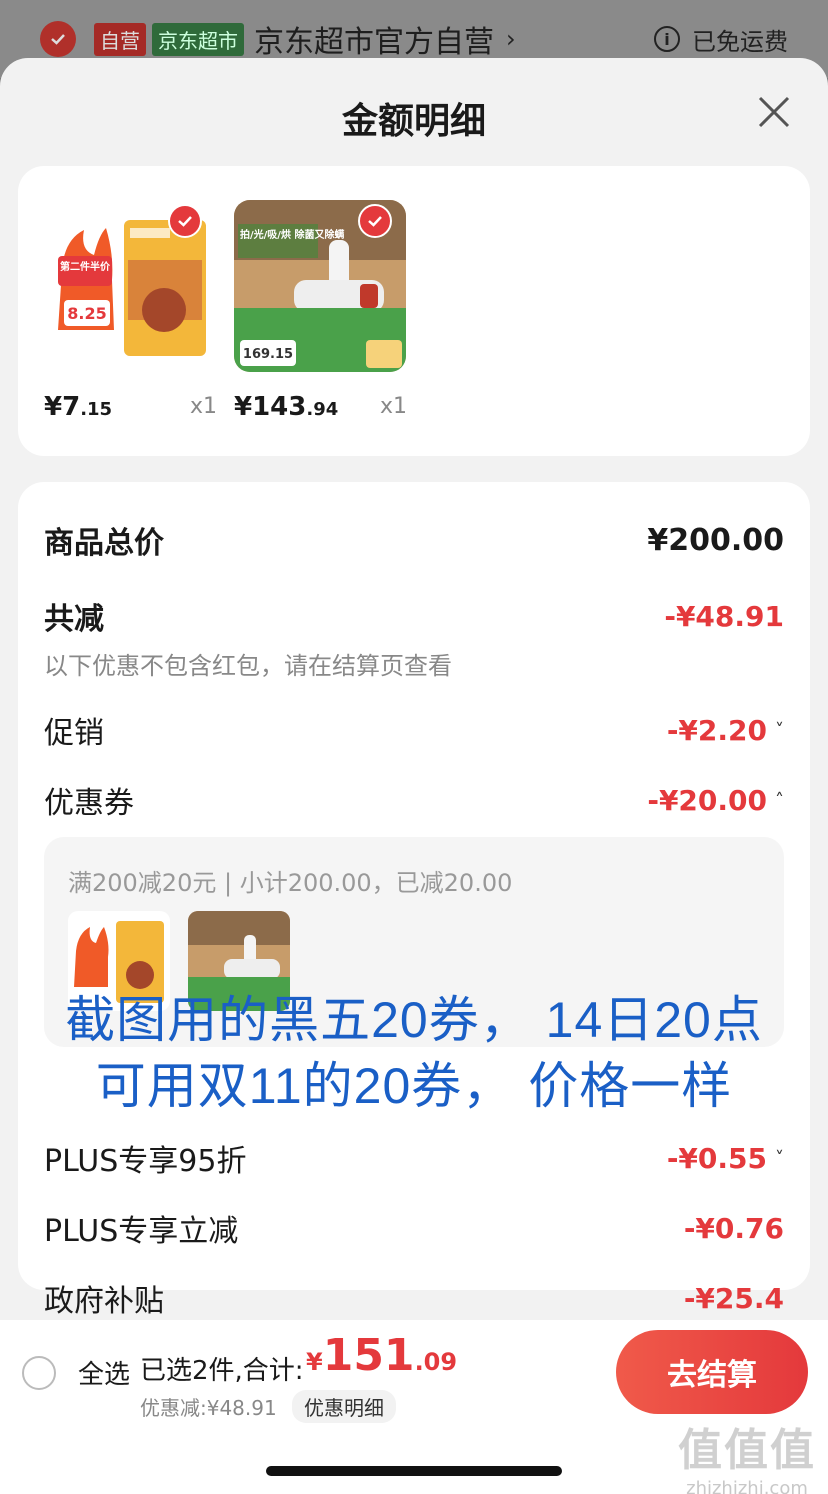 The width and height of the screenshot is (828, 1494). Describe the element at coordinates (74, 733) in the screenshot. I see `promo-label: 促销` at that location.